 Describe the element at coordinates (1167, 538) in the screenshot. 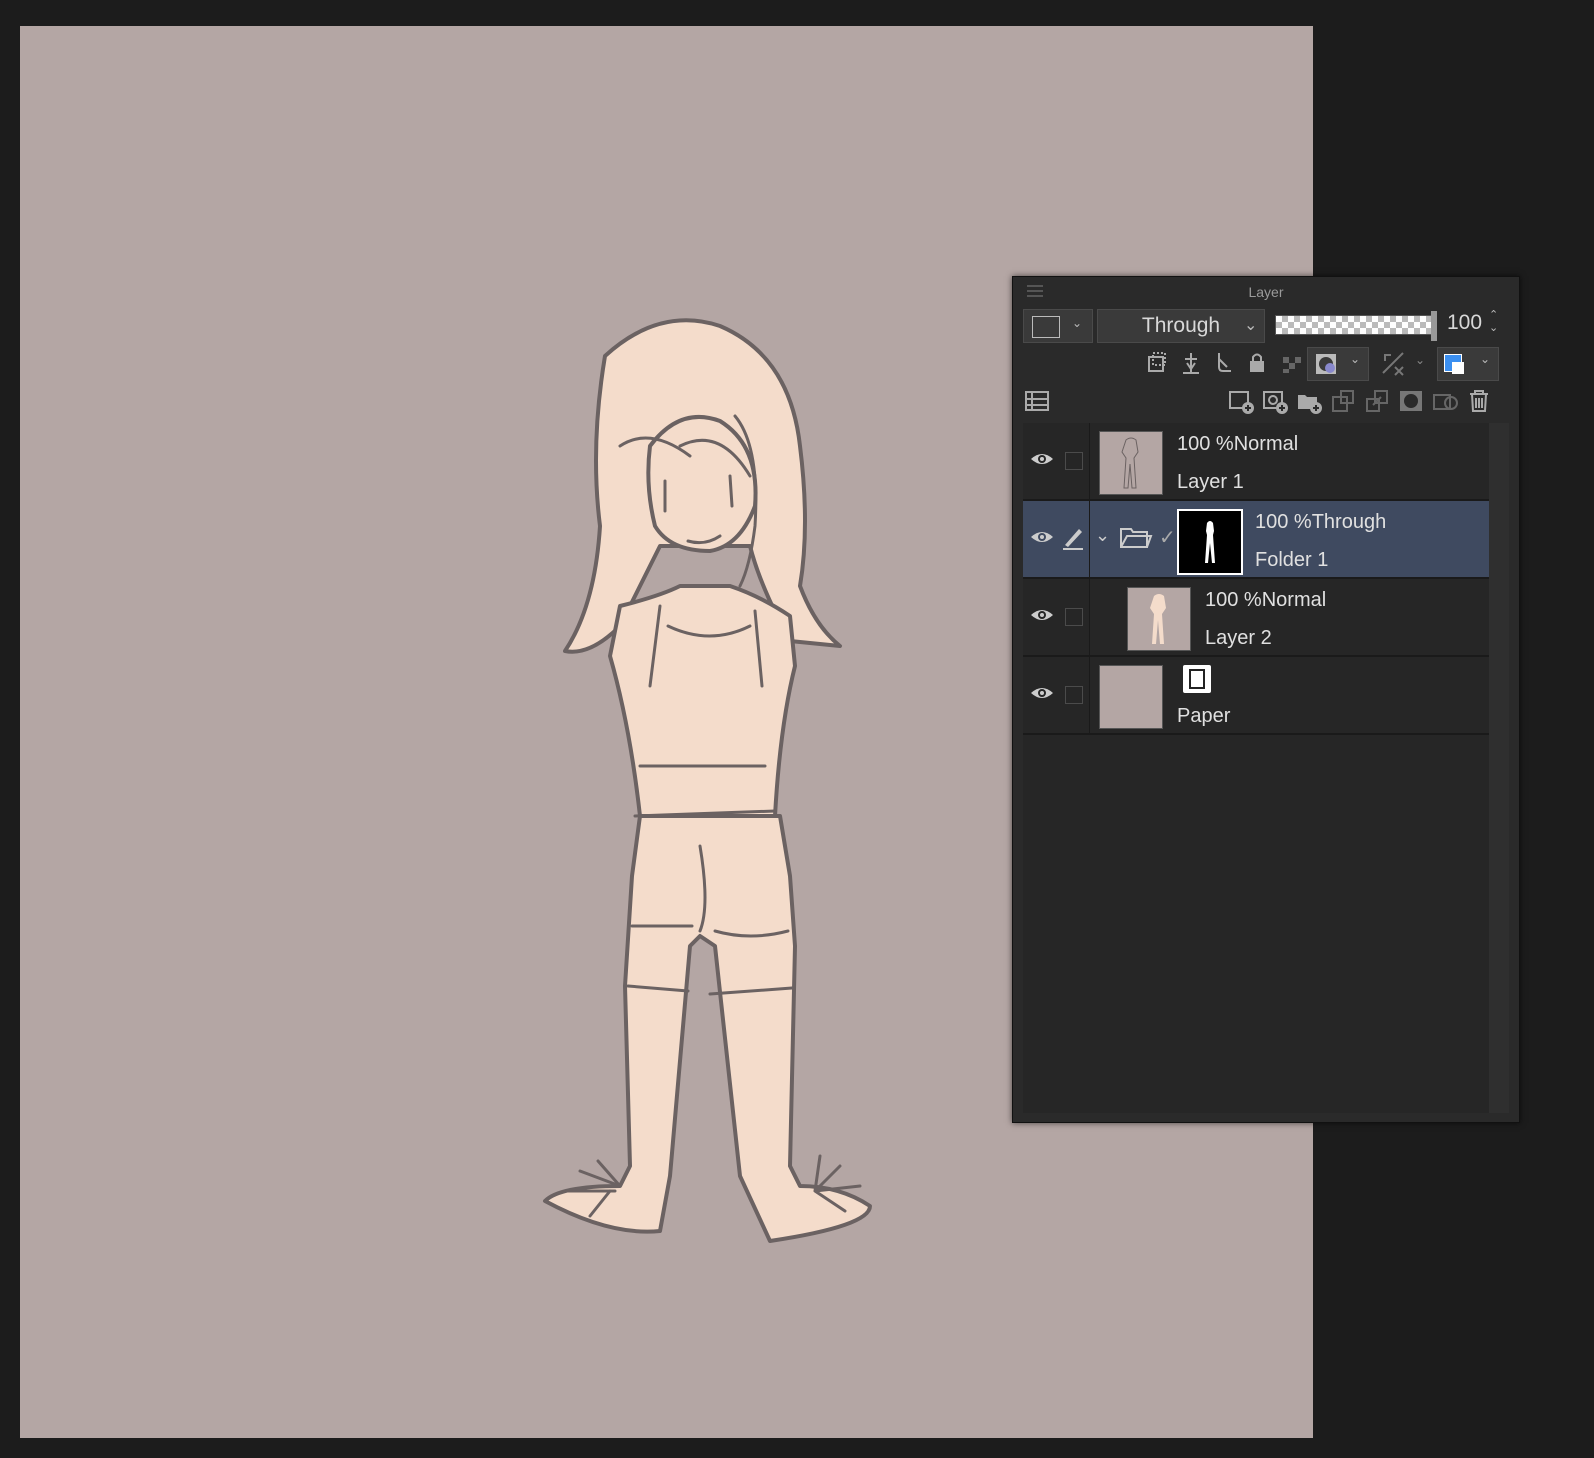

I see `check-icon: ✓` at that location.